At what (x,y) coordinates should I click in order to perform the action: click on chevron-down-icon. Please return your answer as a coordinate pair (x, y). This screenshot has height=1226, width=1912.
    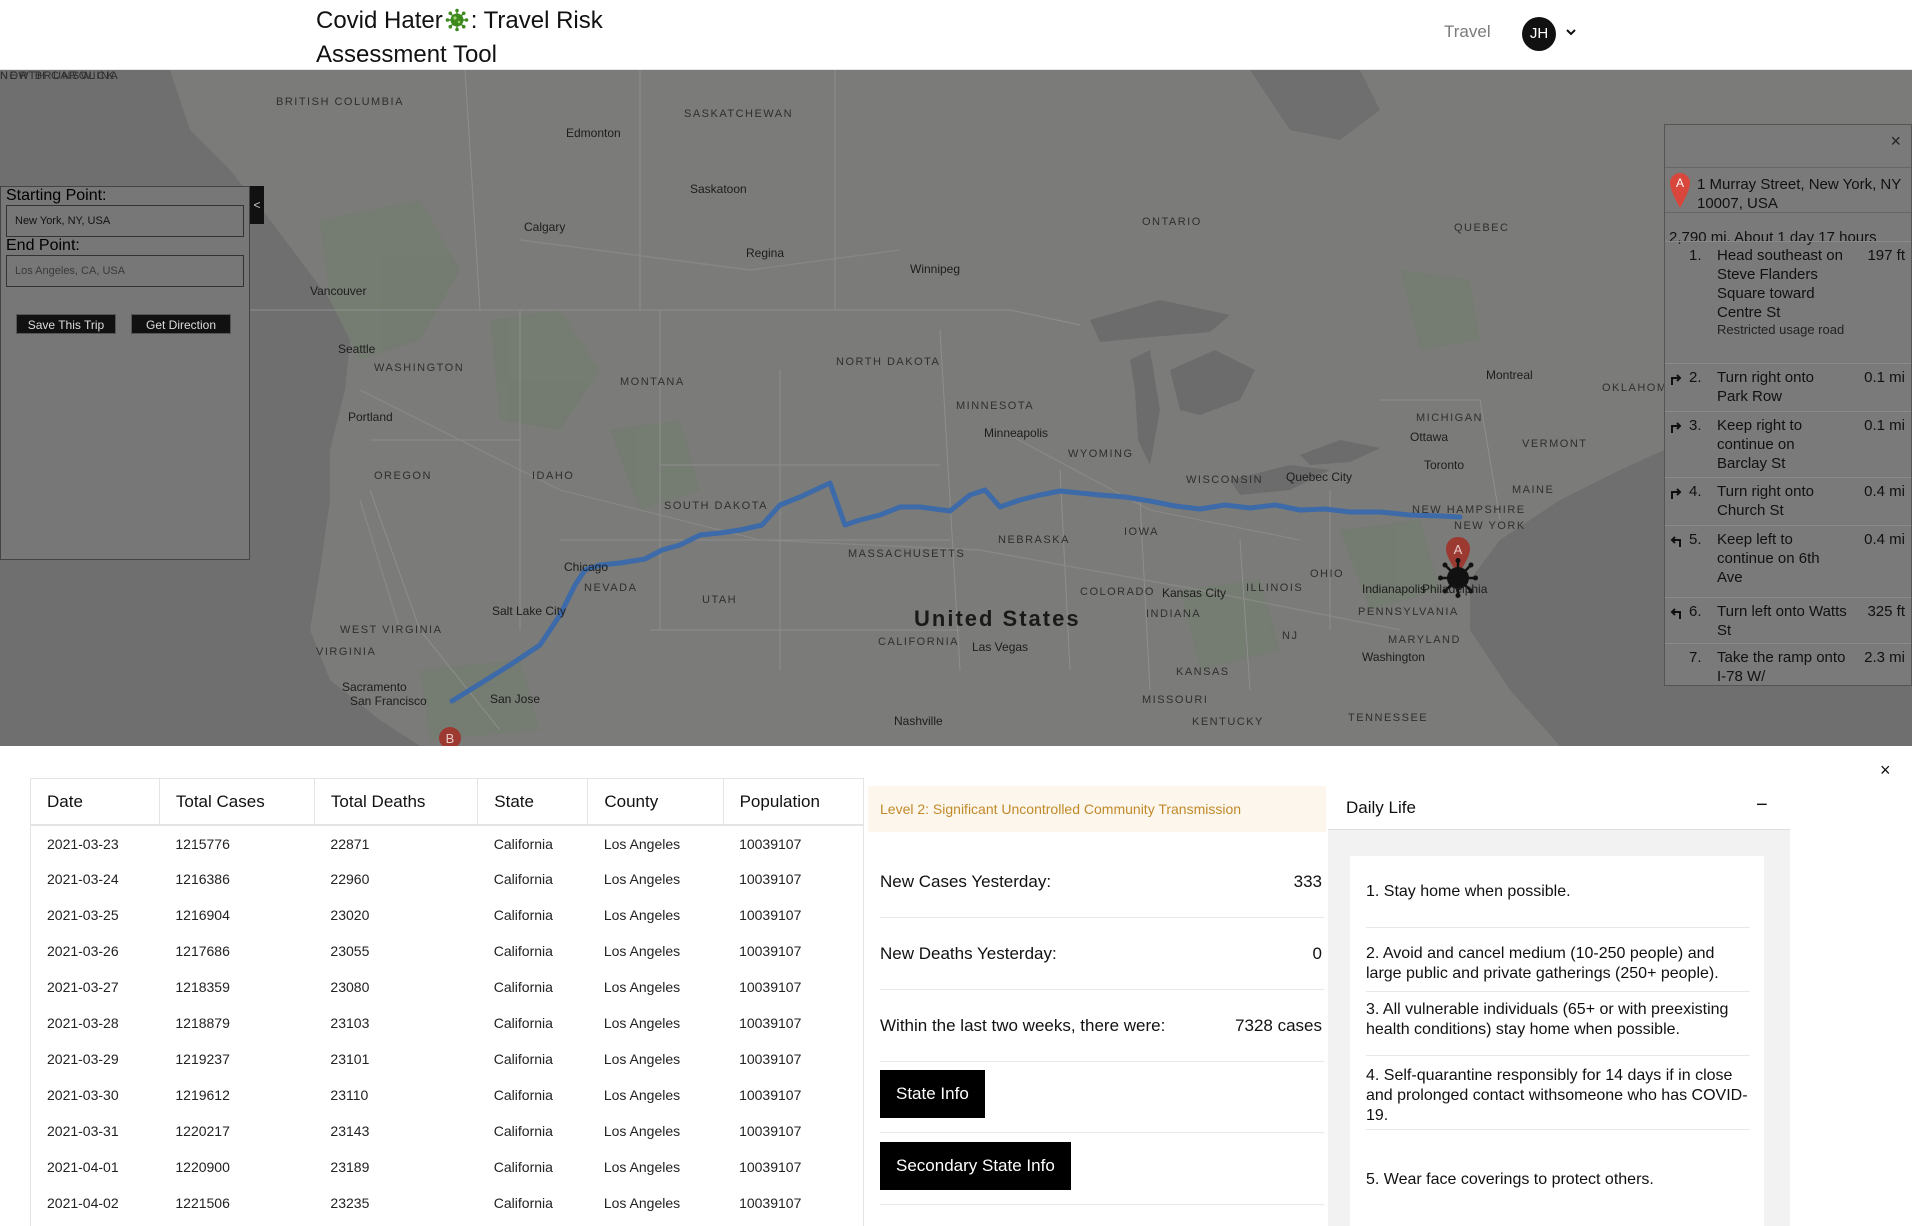
    Looking at the image, I should click on (1571, 32).